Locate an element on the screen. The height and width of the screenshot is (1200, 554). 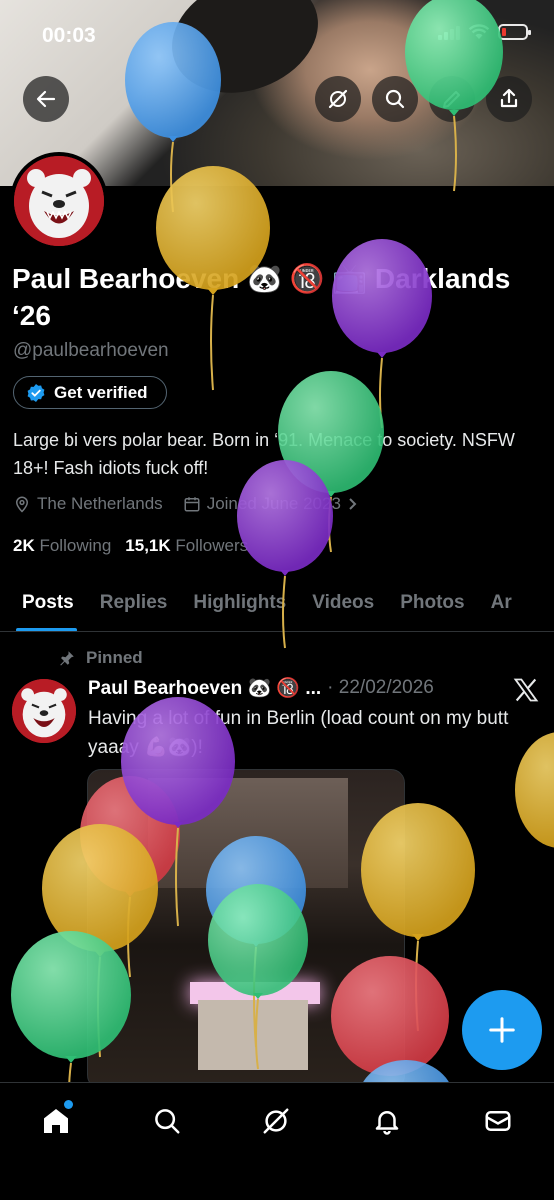
nav-search is located at coordinates (167, 1121).